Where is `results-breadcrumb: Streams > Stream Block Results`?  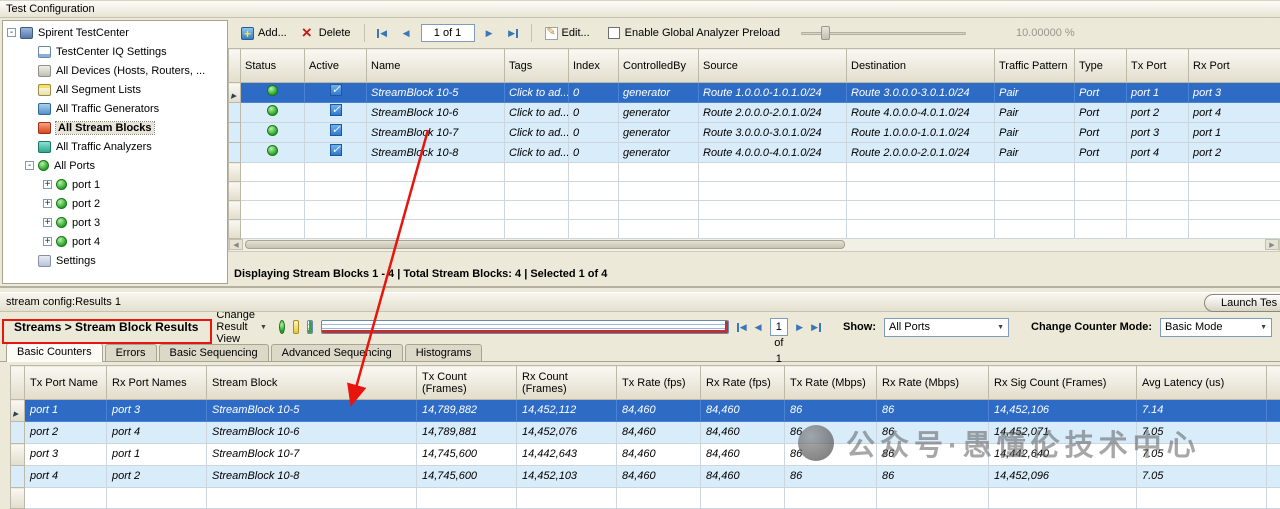
results-breadcrumb: Streams > Stream Block Results is located at coordinates (106, 327).